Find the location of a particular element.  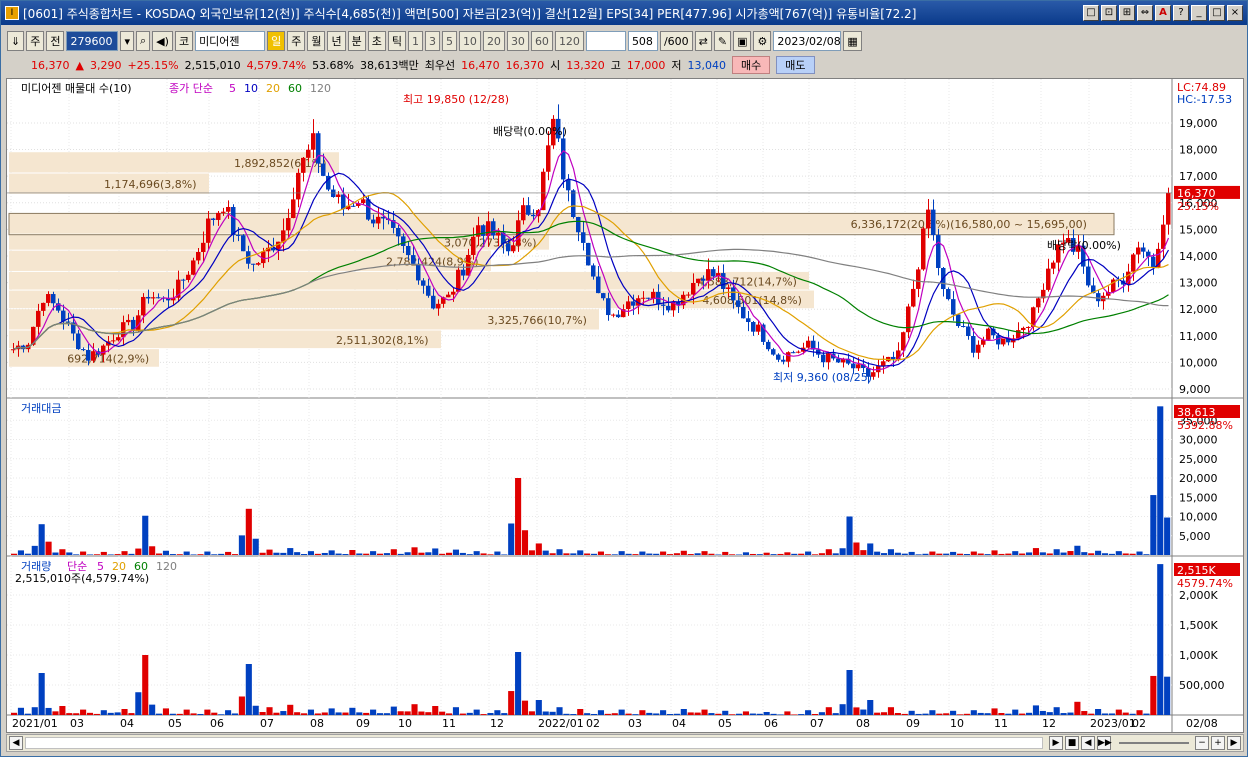

zoom-in-icon: + is located at coordinates (1218, 743).